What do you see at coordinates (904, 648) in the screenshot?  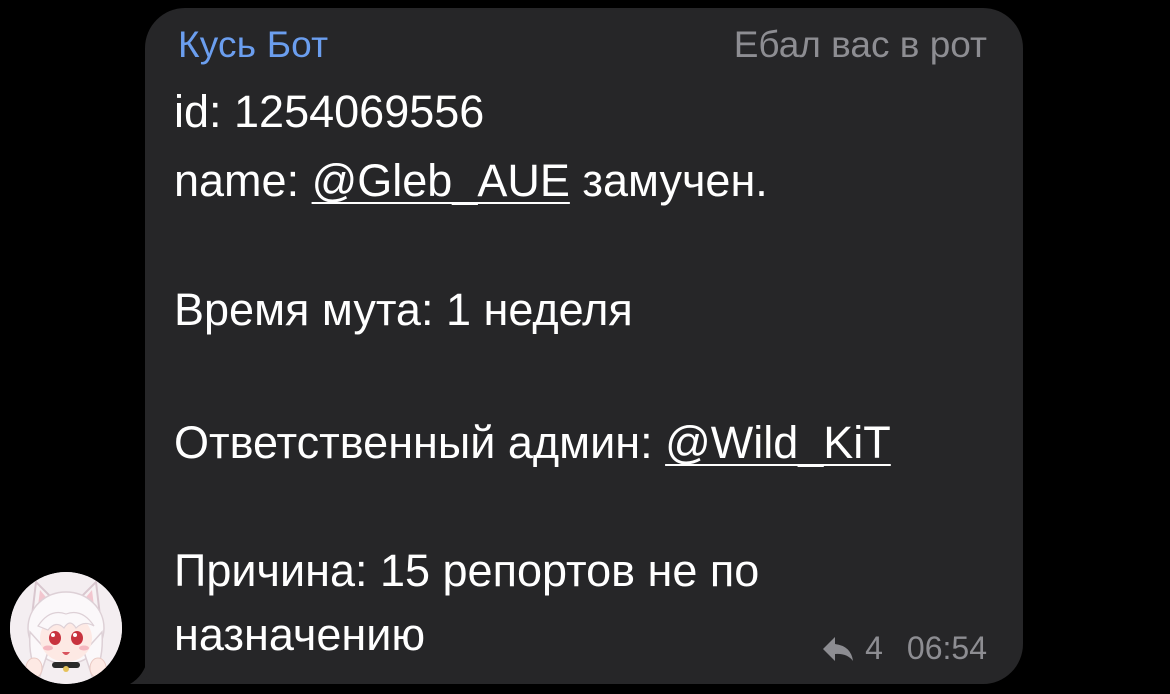 I see `message-meta: 4 06:54` at bounding box center [904, 648].